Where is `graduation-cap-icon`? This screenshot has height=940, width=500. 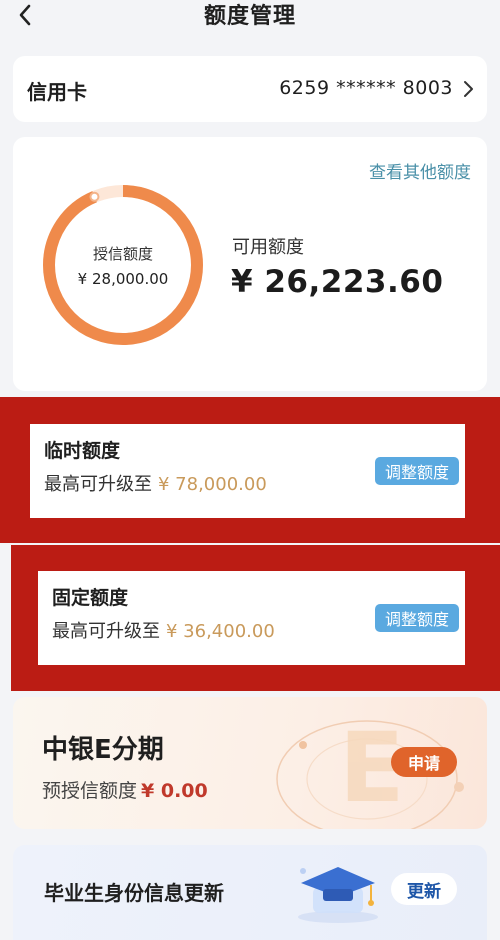
graduation-cap-icon is located at coordinates (338, 895).